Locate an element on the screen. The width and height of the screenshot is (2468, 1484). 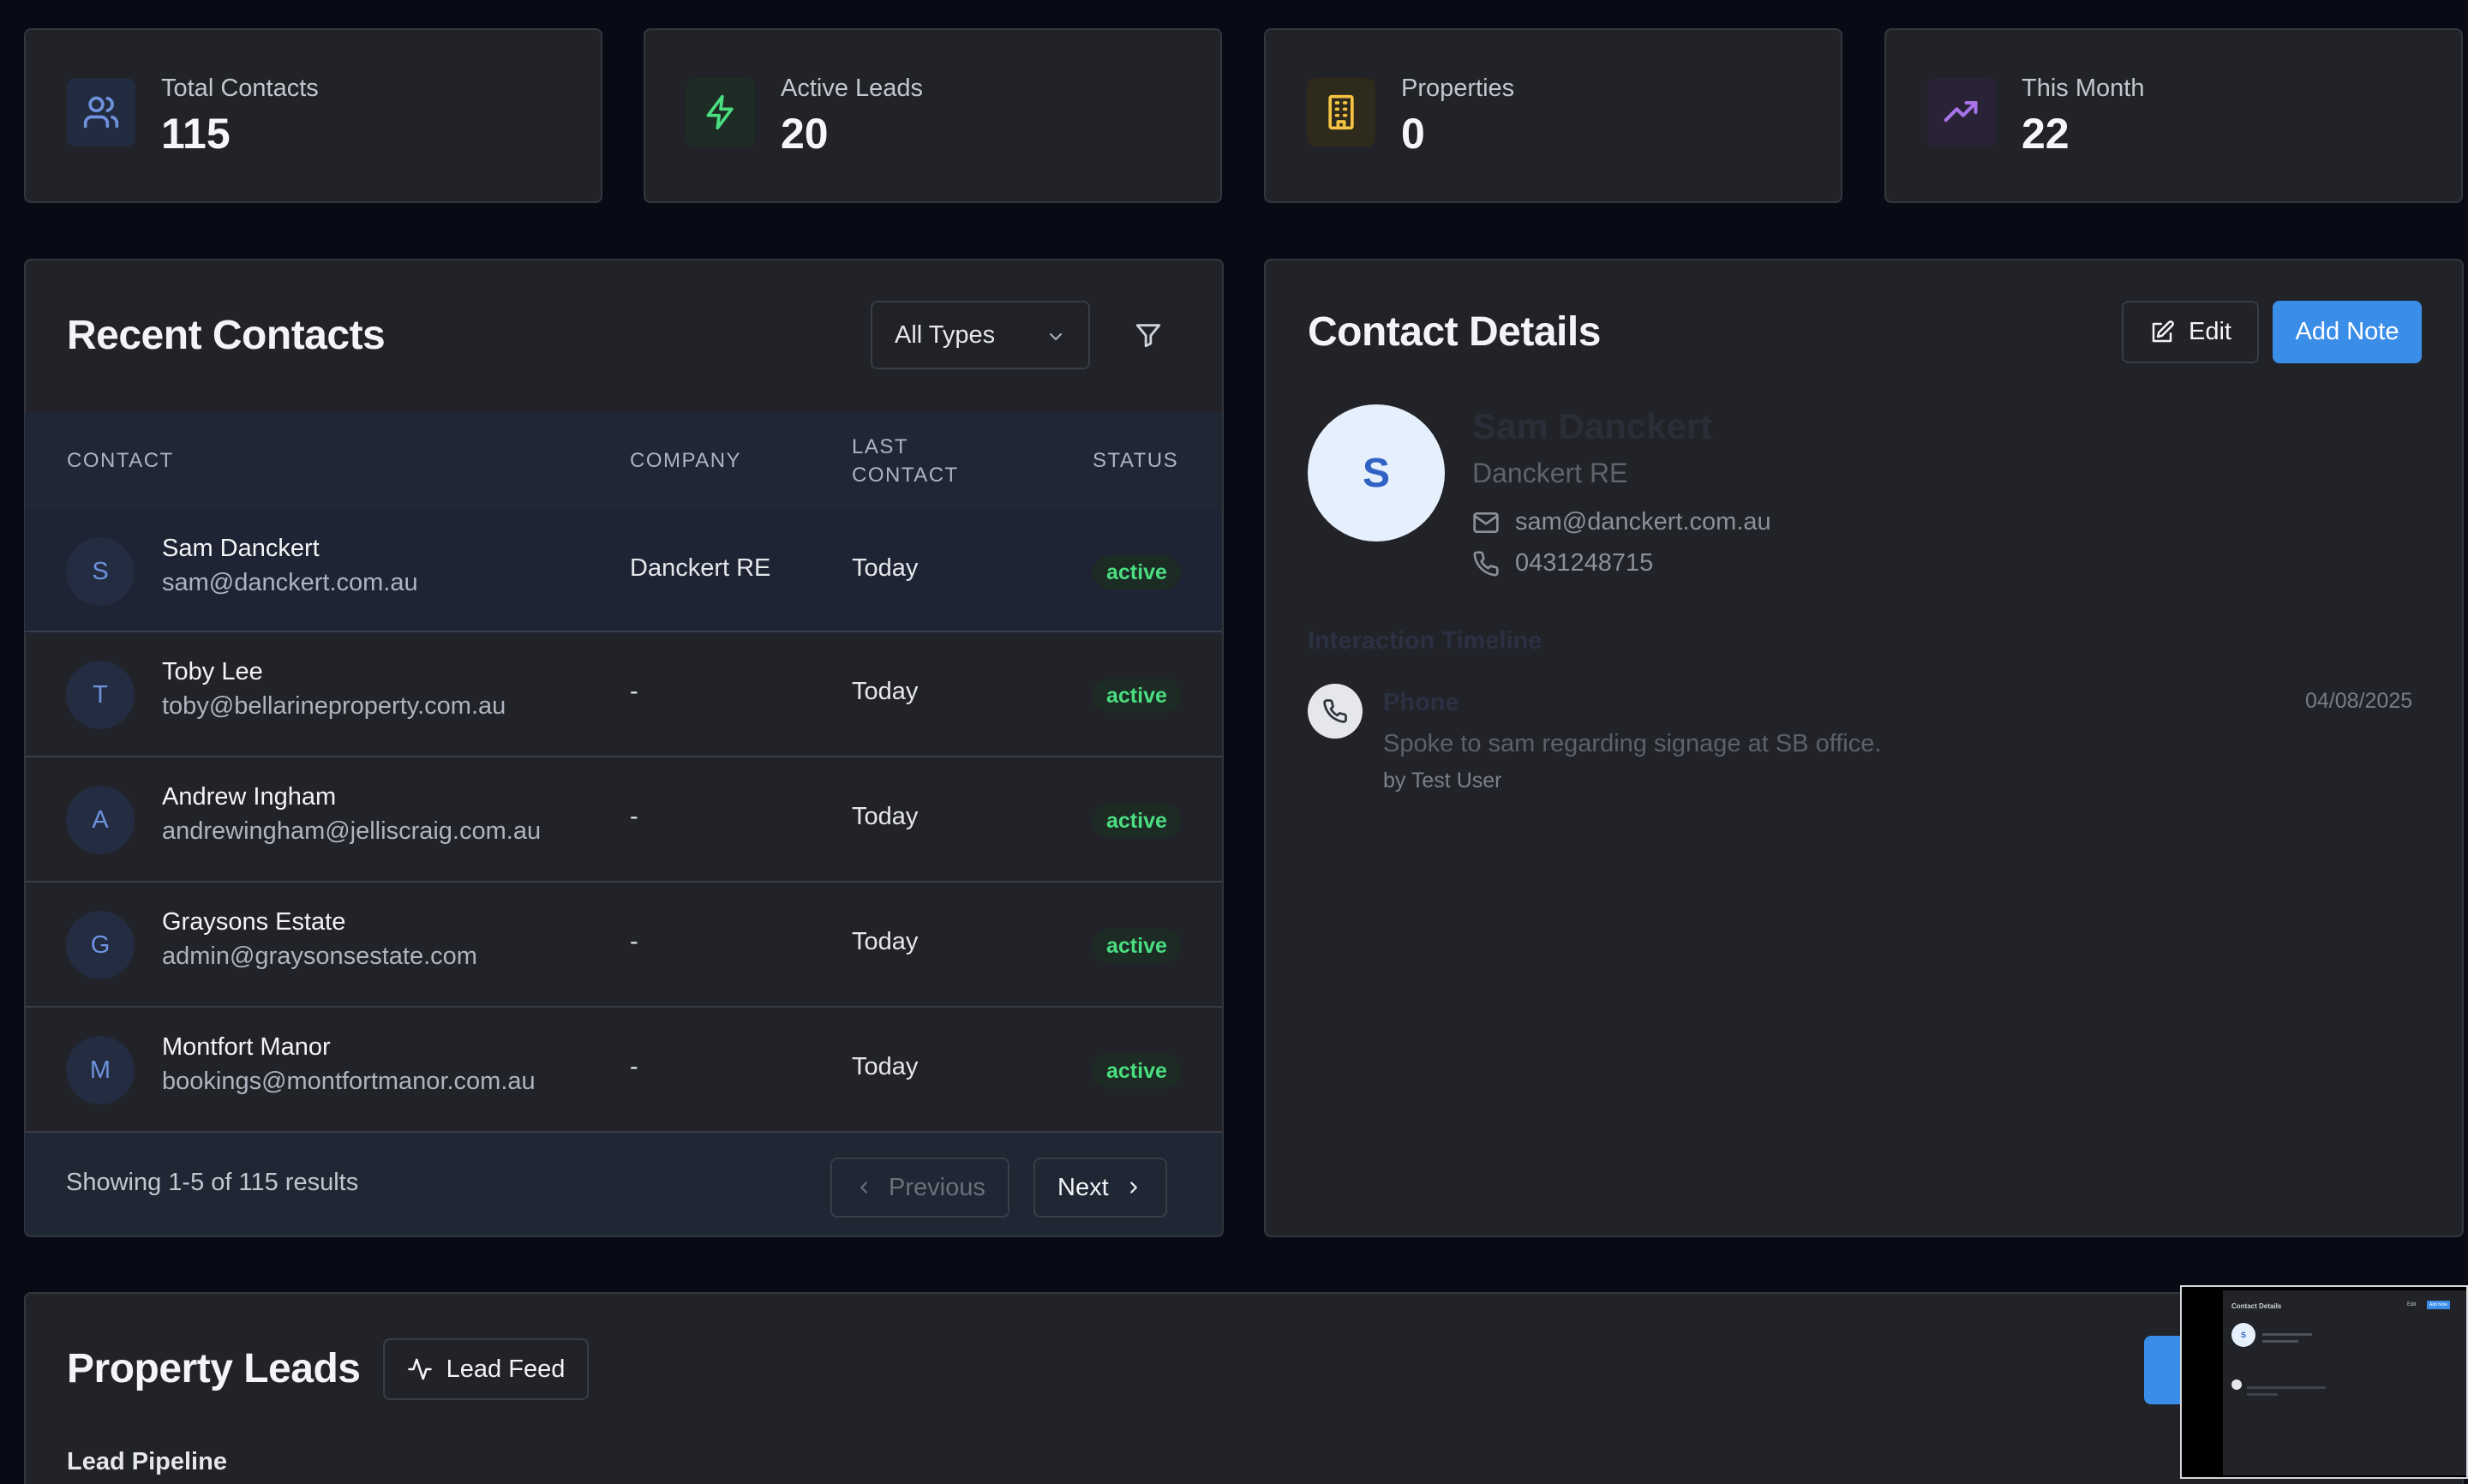
screenshot-thumbnail: Contact Details Edit Add Note S is located at coordinates (2324, 1382).